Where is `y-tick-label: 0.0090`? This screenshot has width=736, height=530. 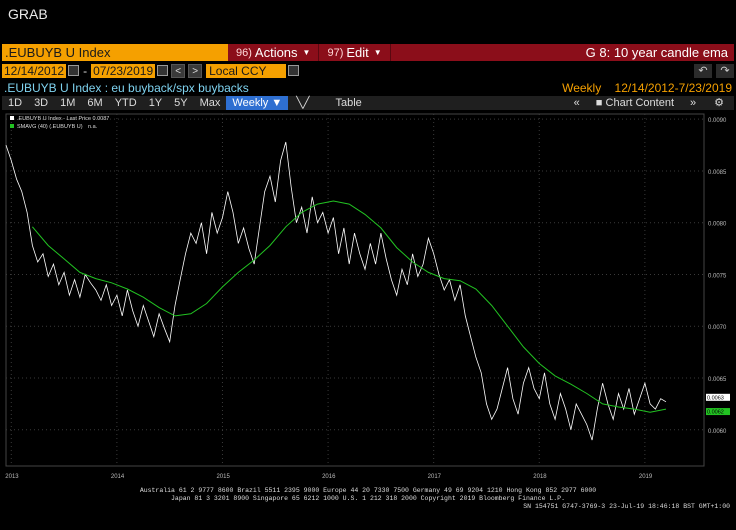 y-tick-label: 0.0090 is located at coordinates (717, 121).